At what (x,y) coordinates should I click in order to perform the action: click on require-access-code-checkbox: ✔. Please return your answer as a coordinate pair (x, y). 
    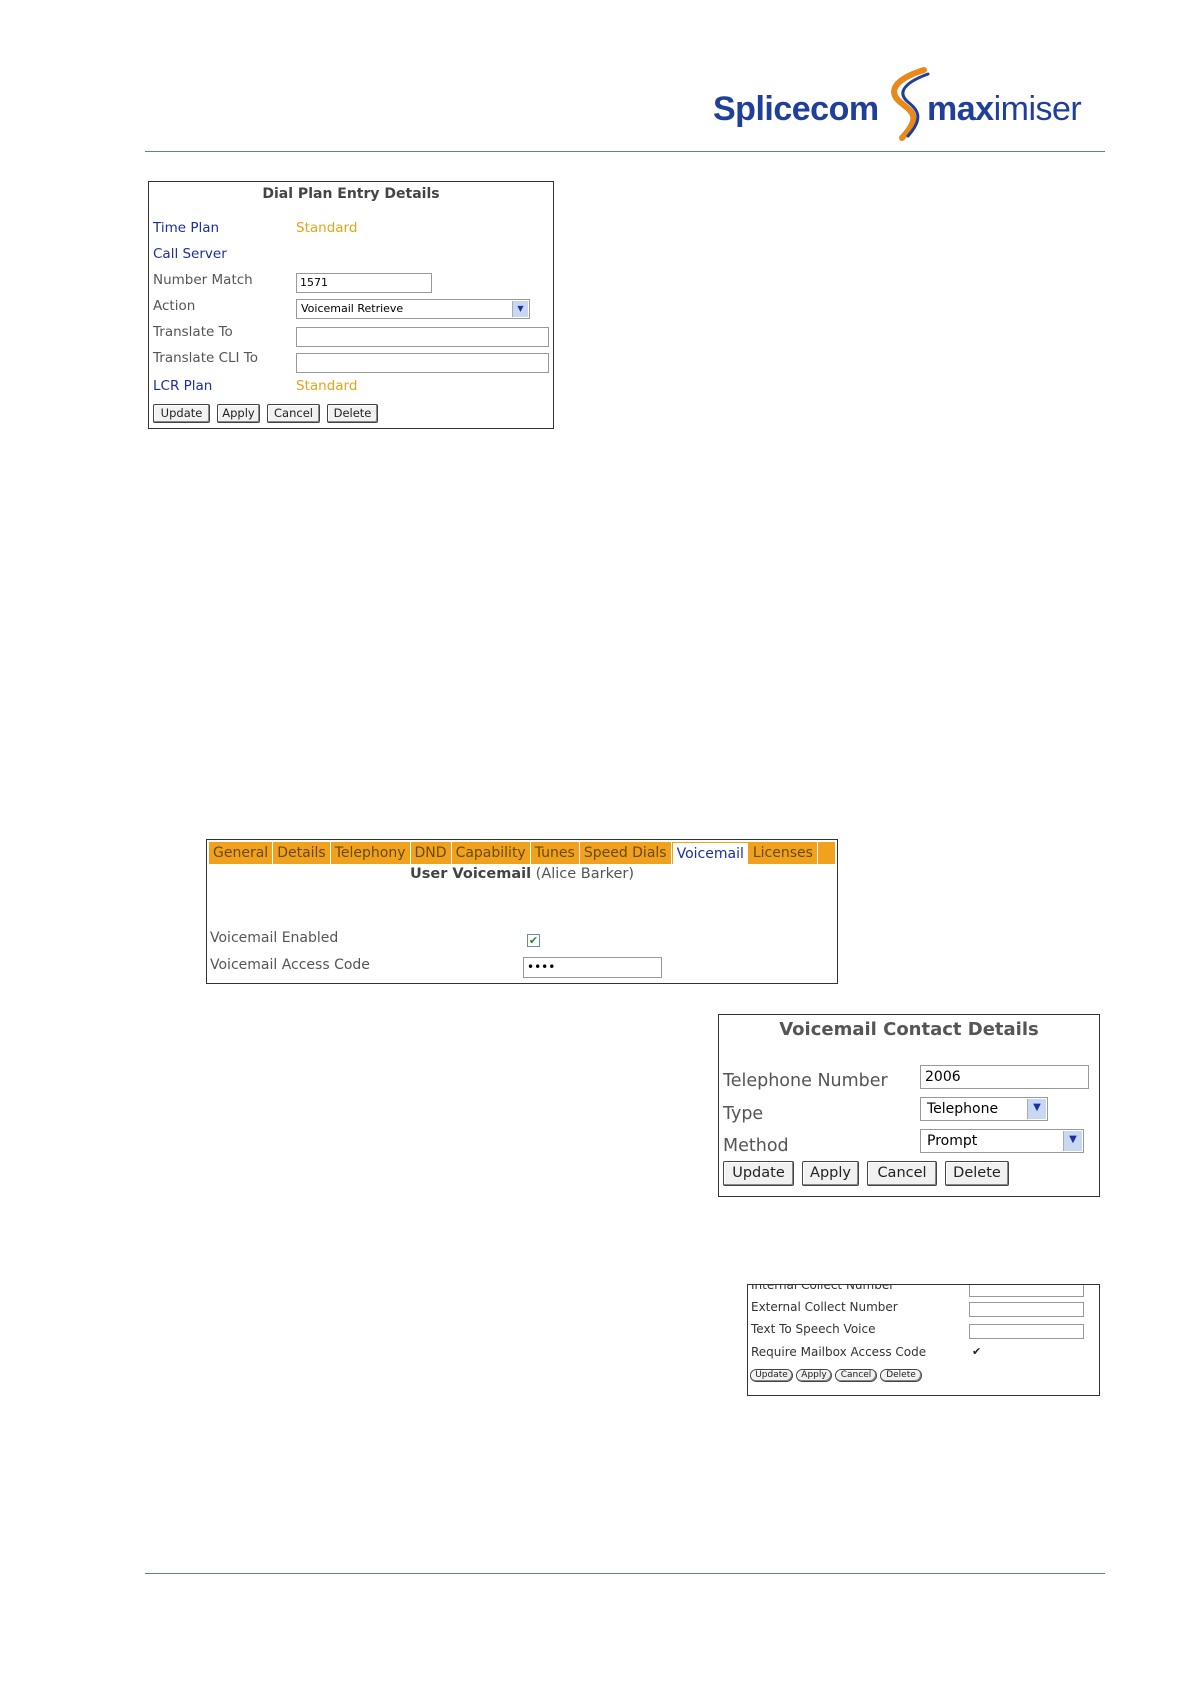
    Looking at the image, I should click on (976, 1351).